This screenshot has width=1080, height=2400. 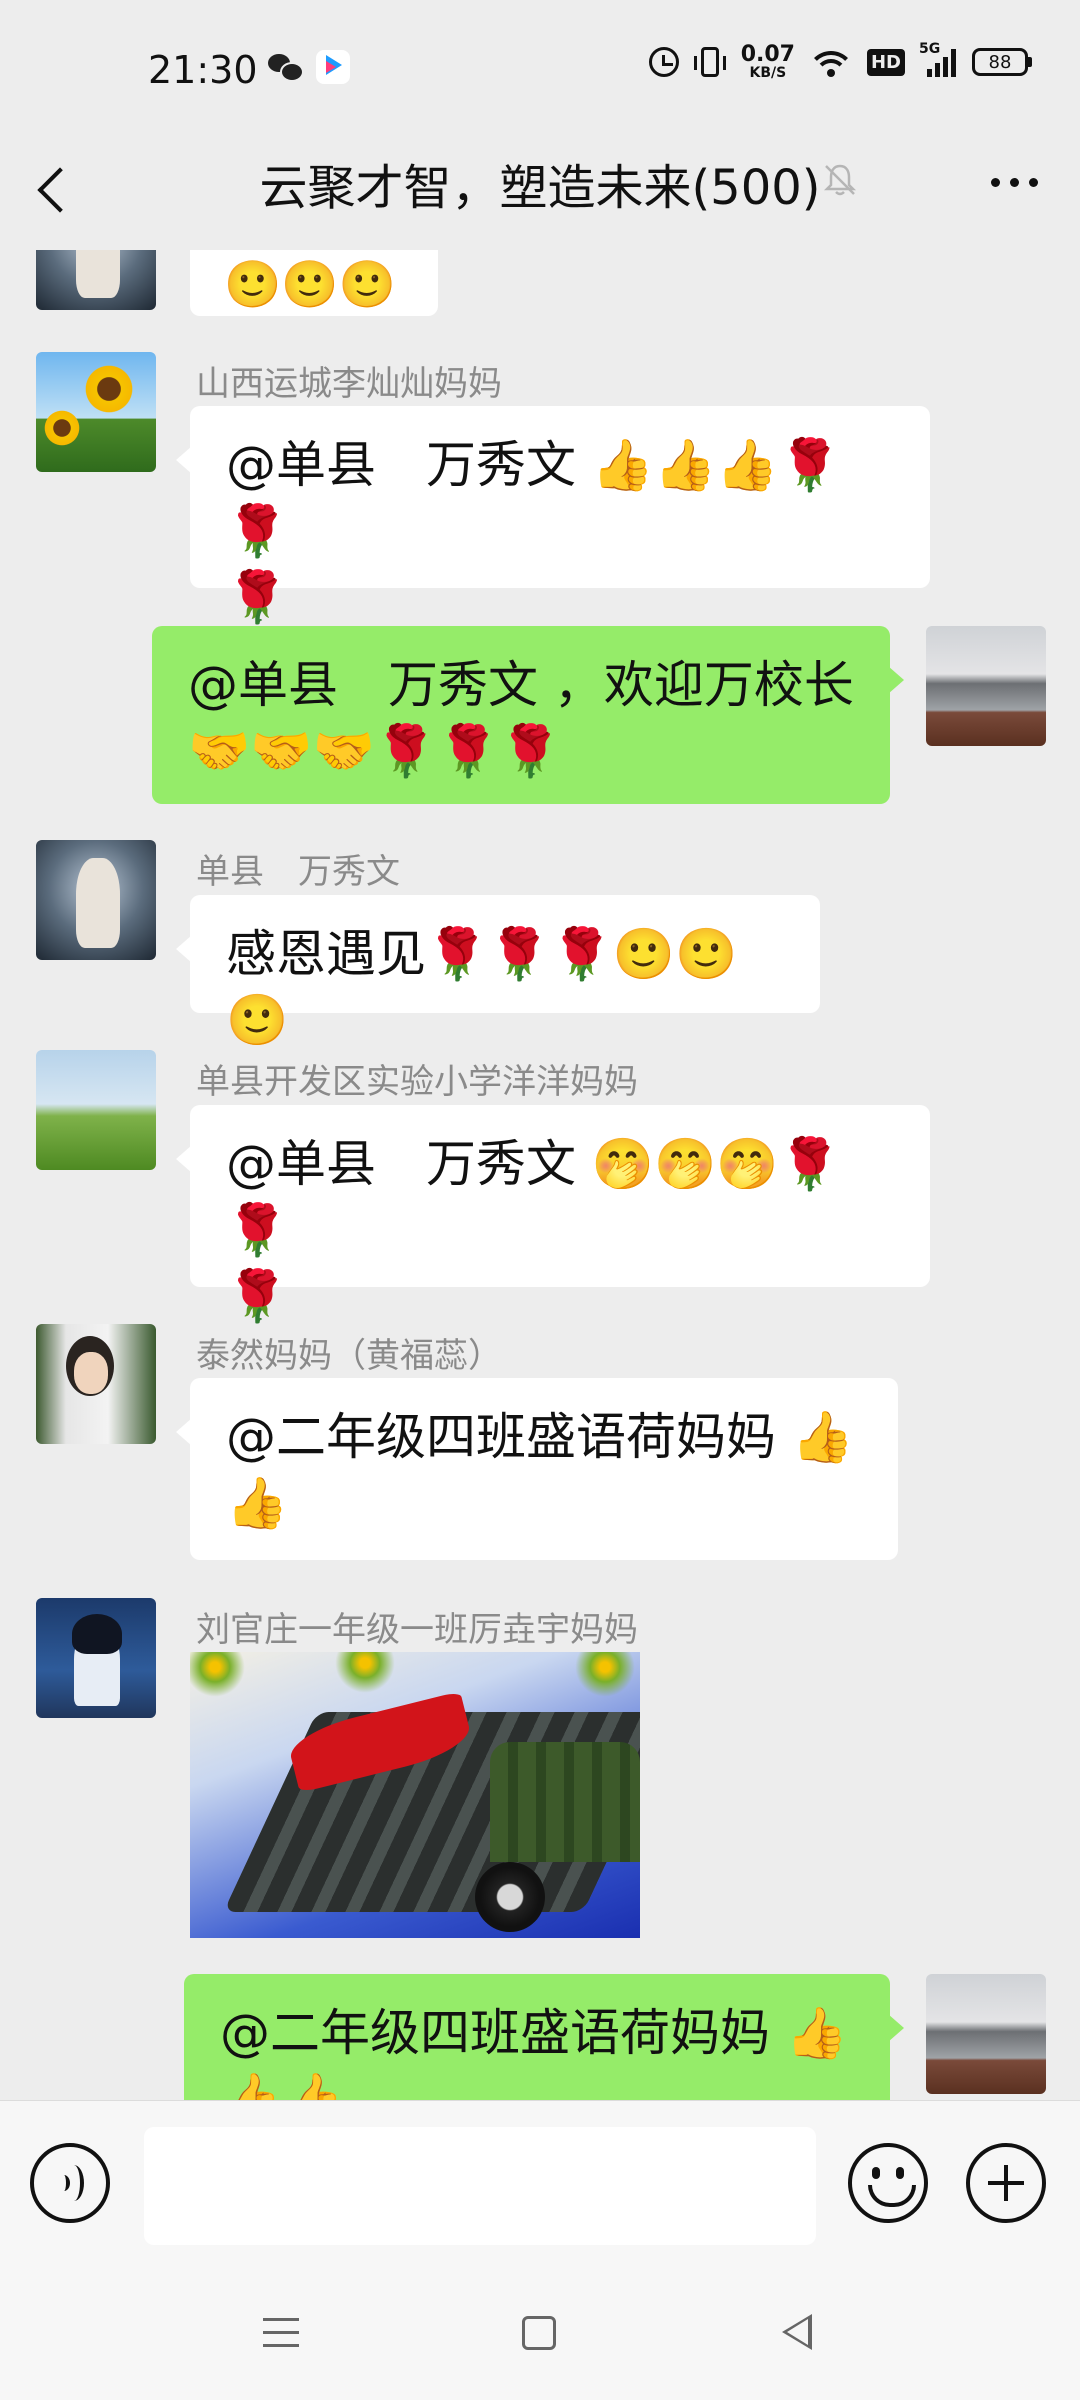 I want to click on home-icon, so click(x=539, y=2333).